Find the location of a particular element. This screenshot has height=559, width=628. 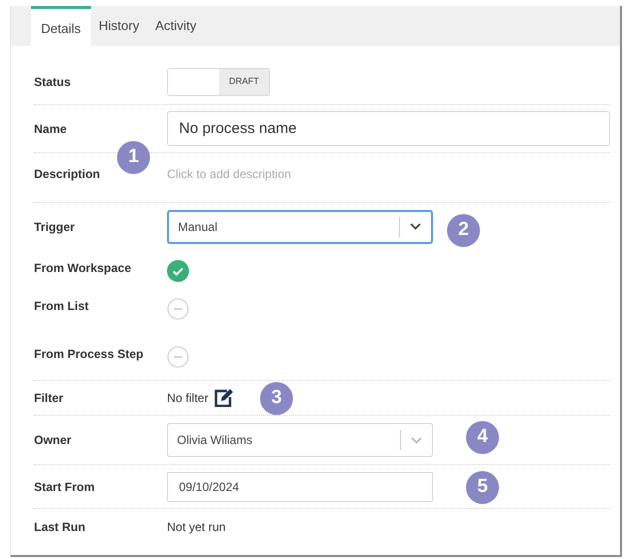

field-value: Not yet run is located at coordinates (196, 527).